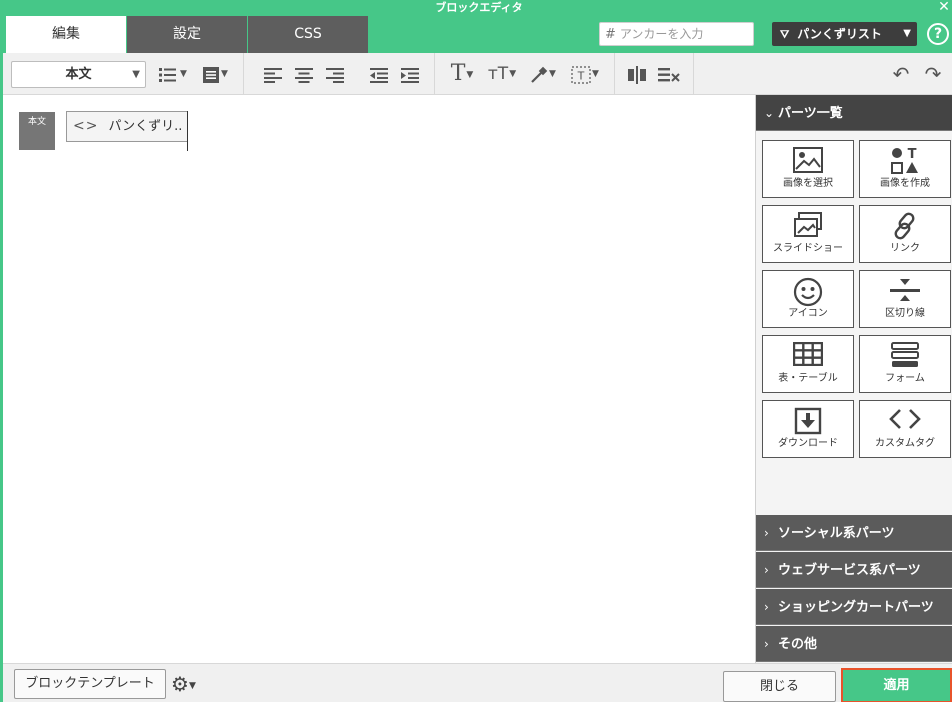  I want to click on gear-icon: ⚙▼, so click(183, 684).